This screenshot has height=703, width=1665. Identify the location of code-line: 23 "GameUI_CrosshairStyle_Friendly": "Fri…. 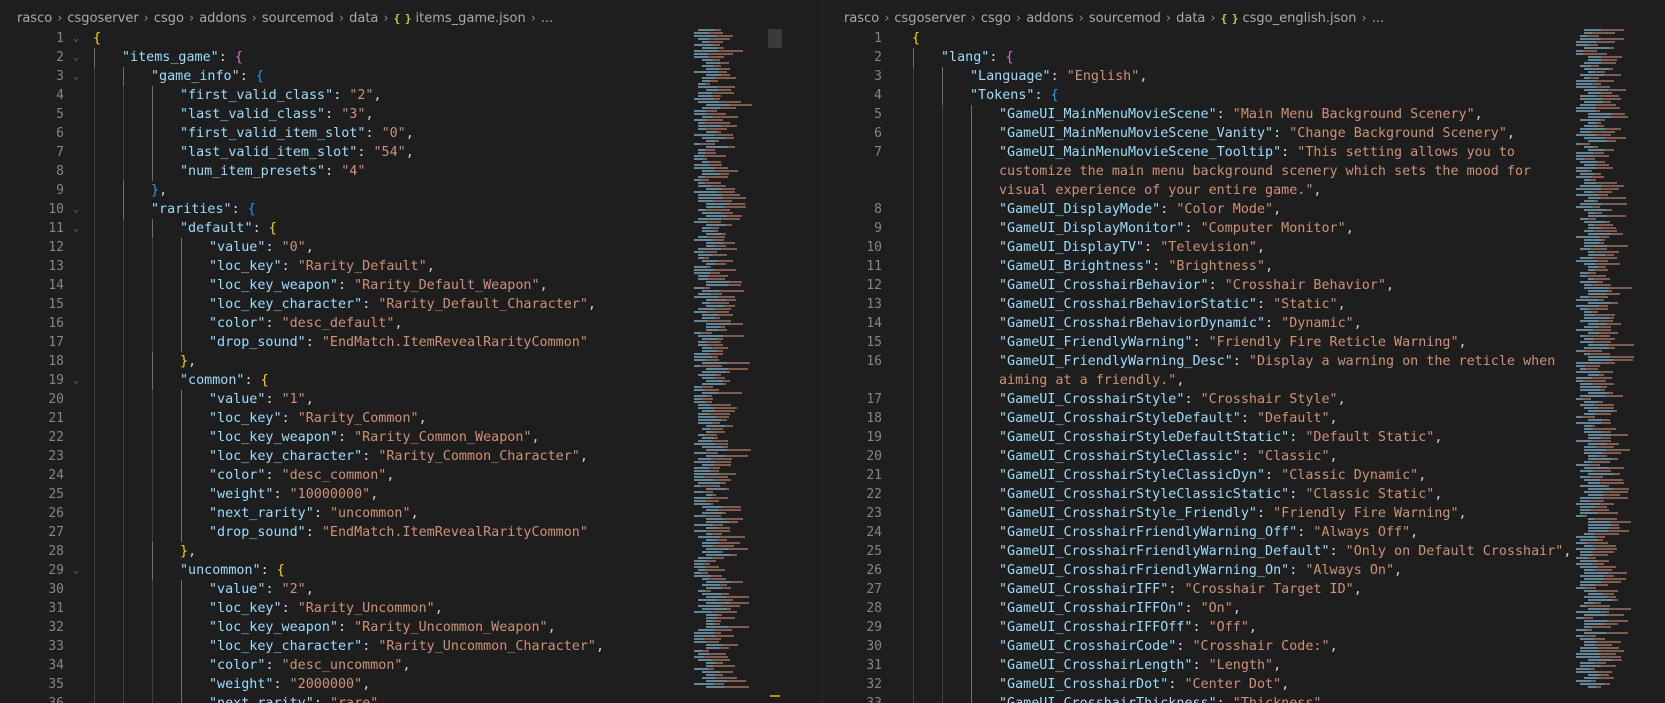
(1246, 513).